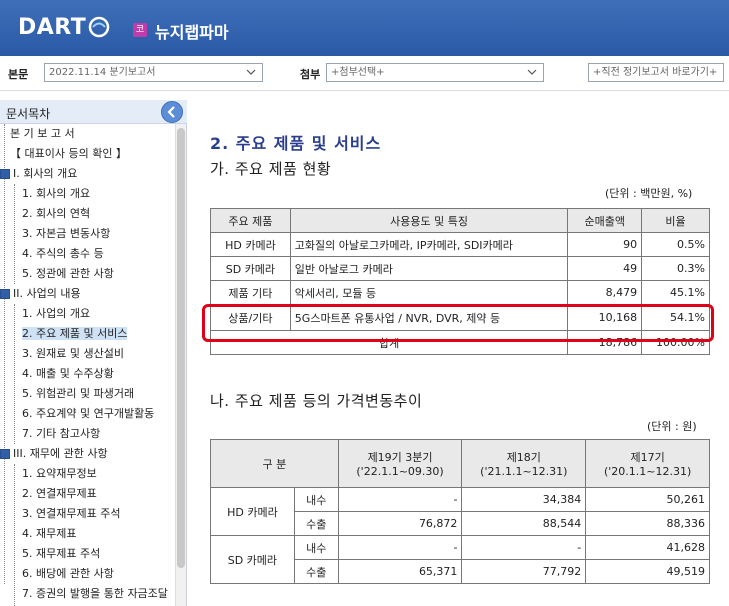 The width and height of the screenshot is (729, 606). What do you see at coordinates (429, 292) in the screenshot?
I see `table-cell: 악세서리, 모듈 등` at bounding box center [429, 292].